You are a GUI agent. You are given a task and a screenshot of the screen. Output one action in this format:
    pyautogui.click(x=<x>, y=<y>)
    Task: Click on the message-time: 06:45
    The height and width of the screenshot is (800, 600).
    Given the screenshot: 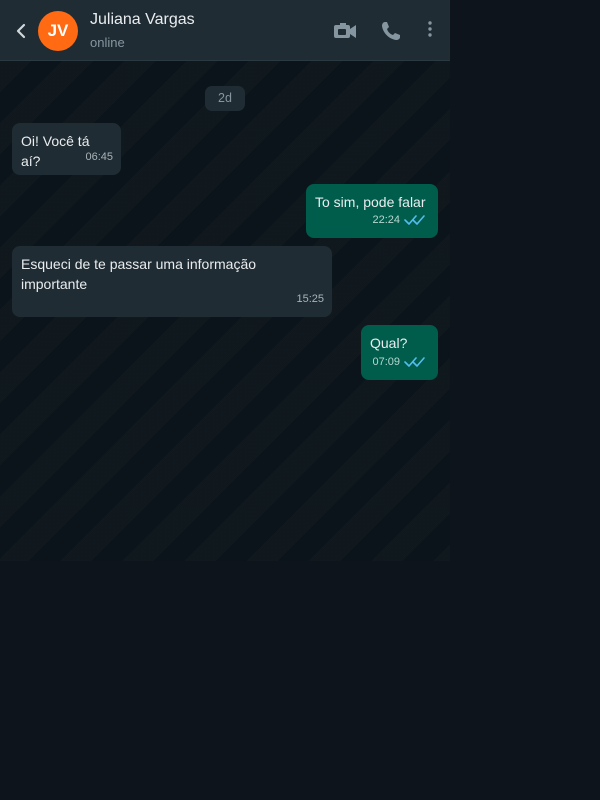 What is the action you would take?
    pyautogui.click(x=99, y=157)
    